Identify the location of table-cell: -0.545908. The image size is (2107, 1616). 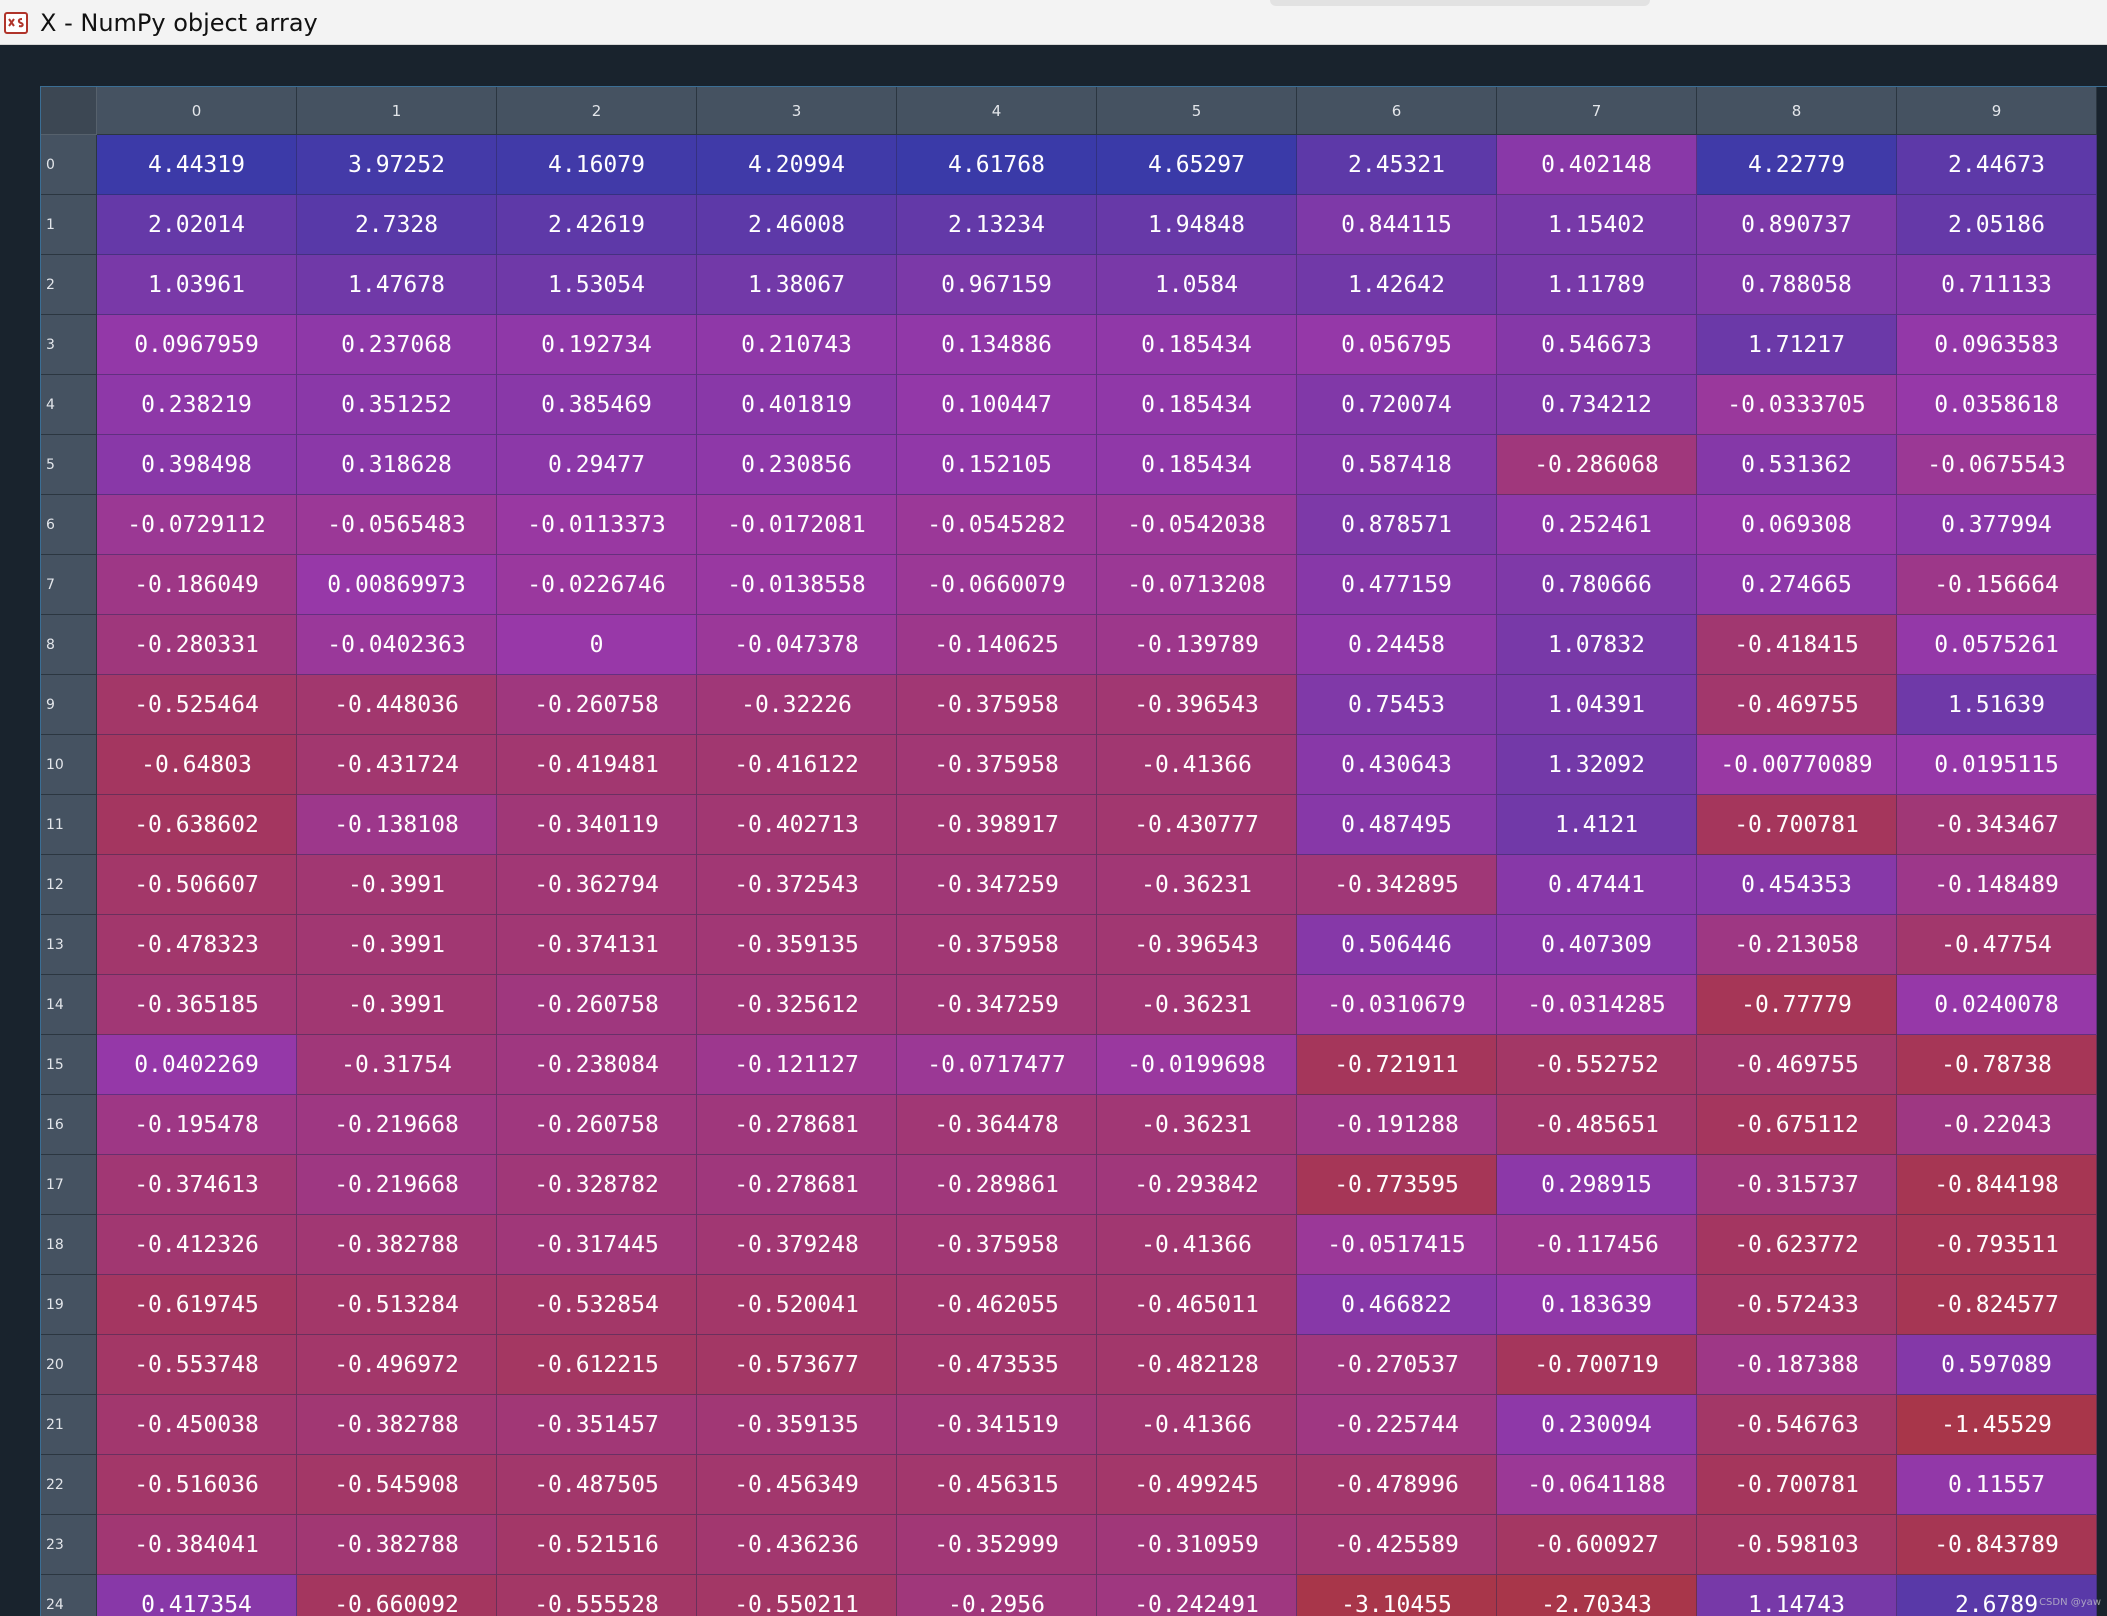
(397, 1485).